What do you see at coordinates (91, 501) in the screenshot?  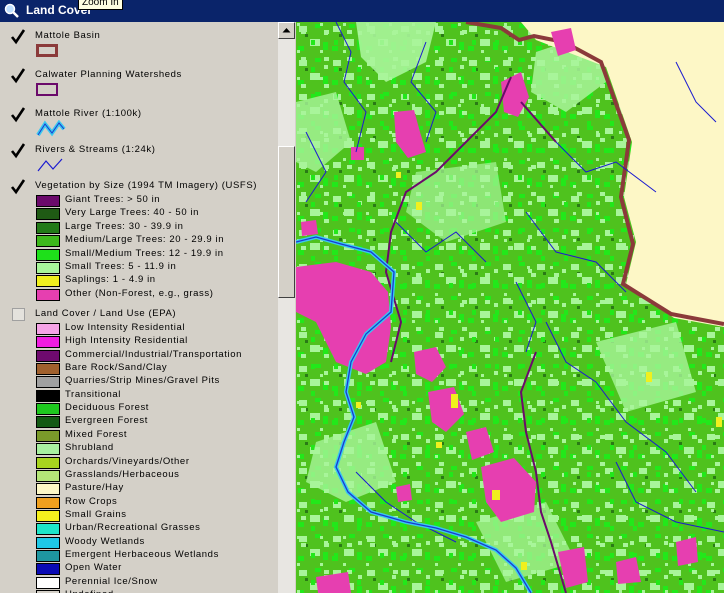 I see `legend-class-label: Row Crops` at bounding box center [91, 501].